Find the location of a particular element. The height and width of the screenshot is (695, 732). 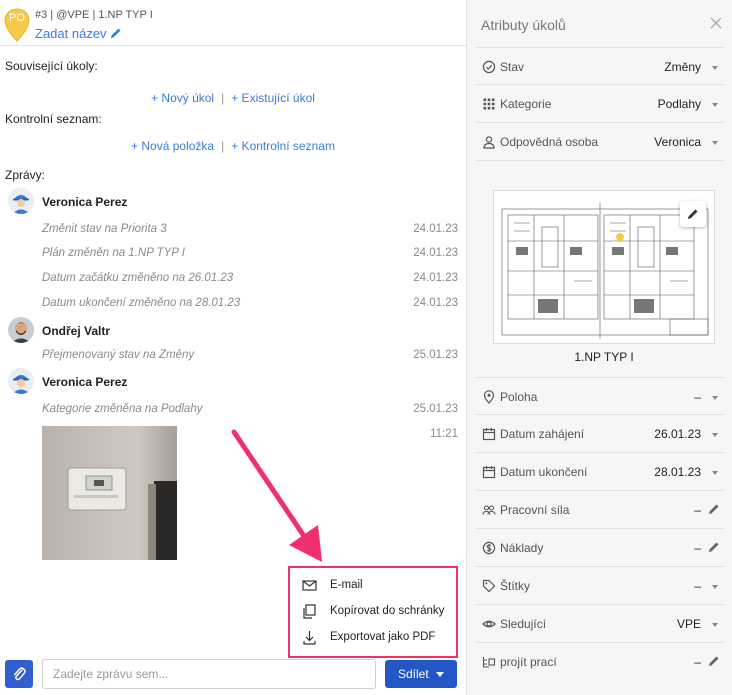

panel-title: Atributy úkolů is located at coordinates (523, 25).